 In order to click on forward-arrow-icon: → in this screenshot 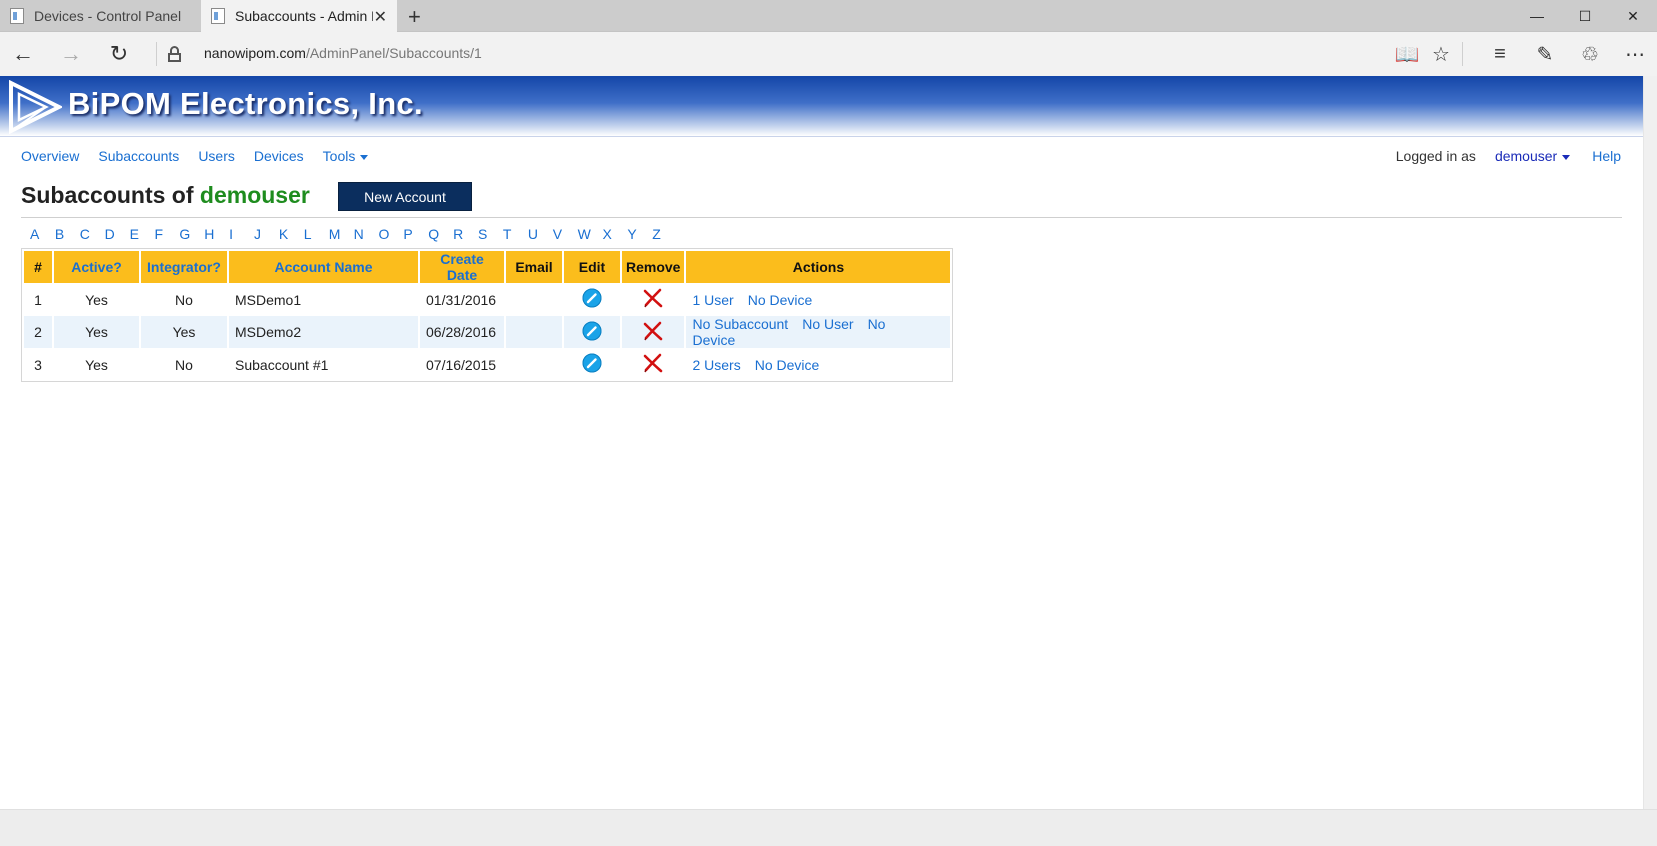, I will do `click(71, 54)`.